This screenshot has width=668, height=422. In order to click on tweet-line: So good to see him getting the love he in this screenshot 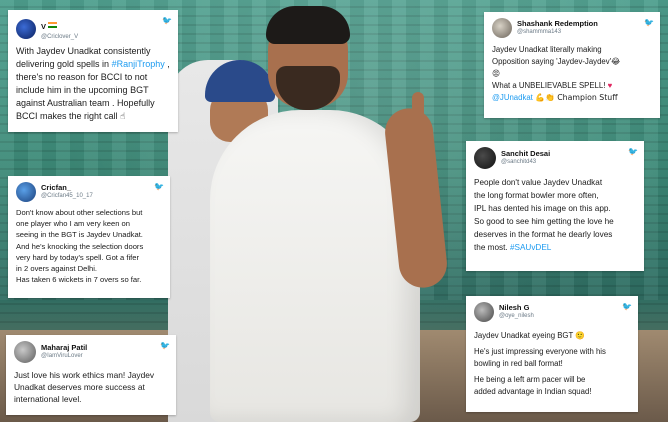, I will do `click(544, 221)`.